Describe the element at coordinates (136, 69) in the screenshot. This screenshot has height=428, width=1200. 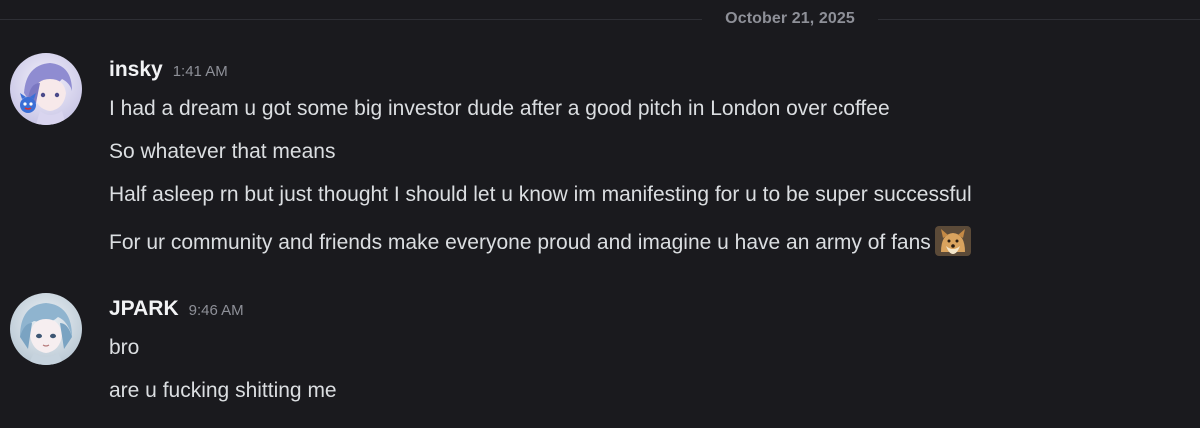
I see `username: insky` at that location.